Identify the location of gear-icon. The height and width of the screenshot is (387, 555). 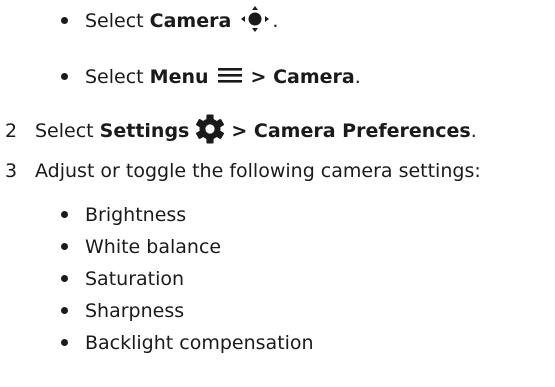
(210, 131).